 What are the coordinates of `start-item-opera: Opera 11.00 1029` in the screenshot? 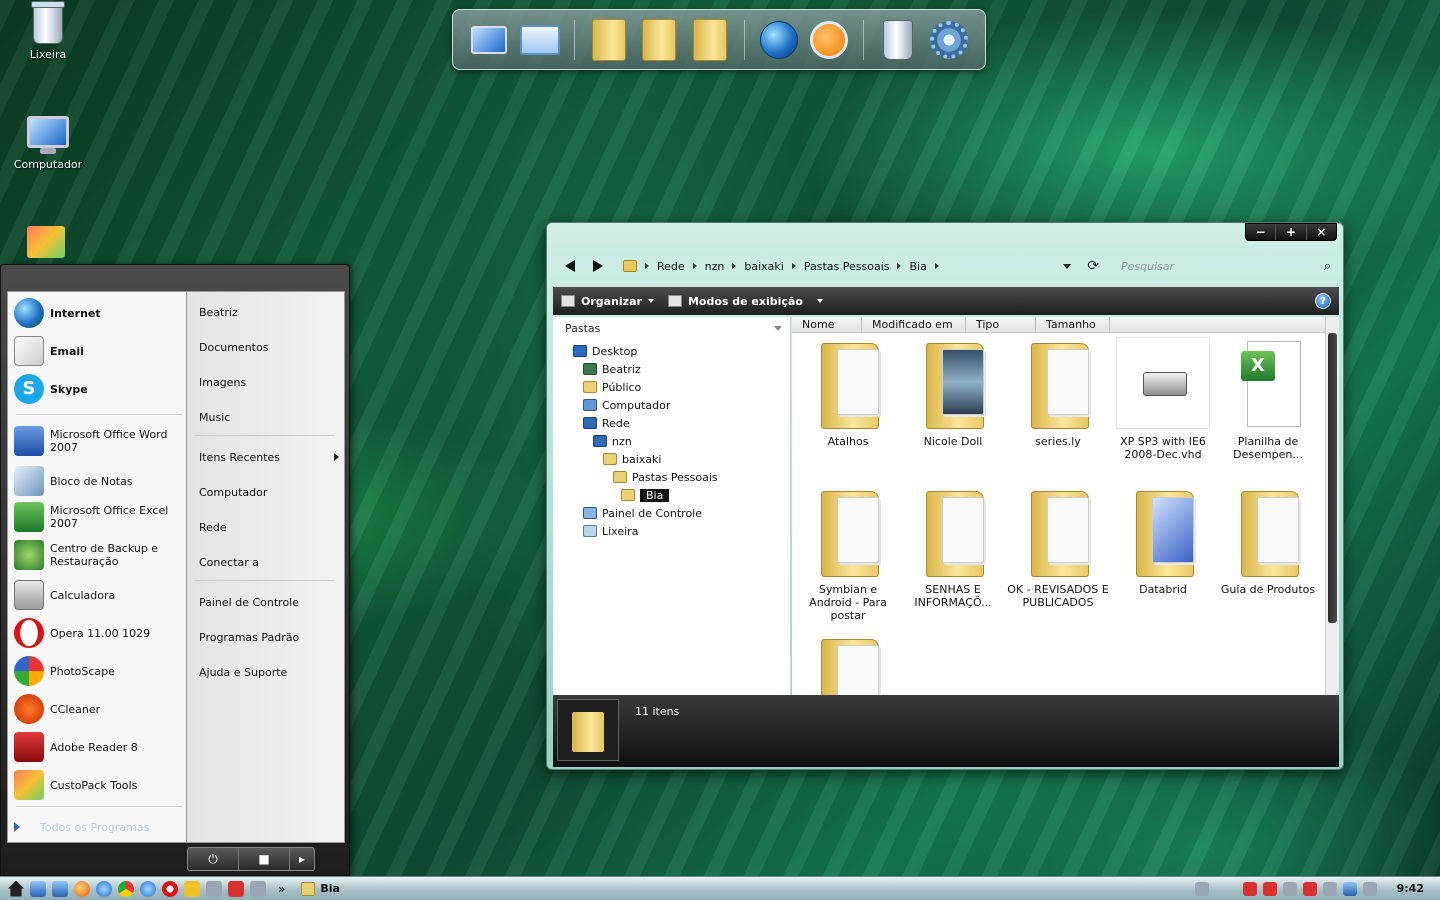 It's located at (98, 633).